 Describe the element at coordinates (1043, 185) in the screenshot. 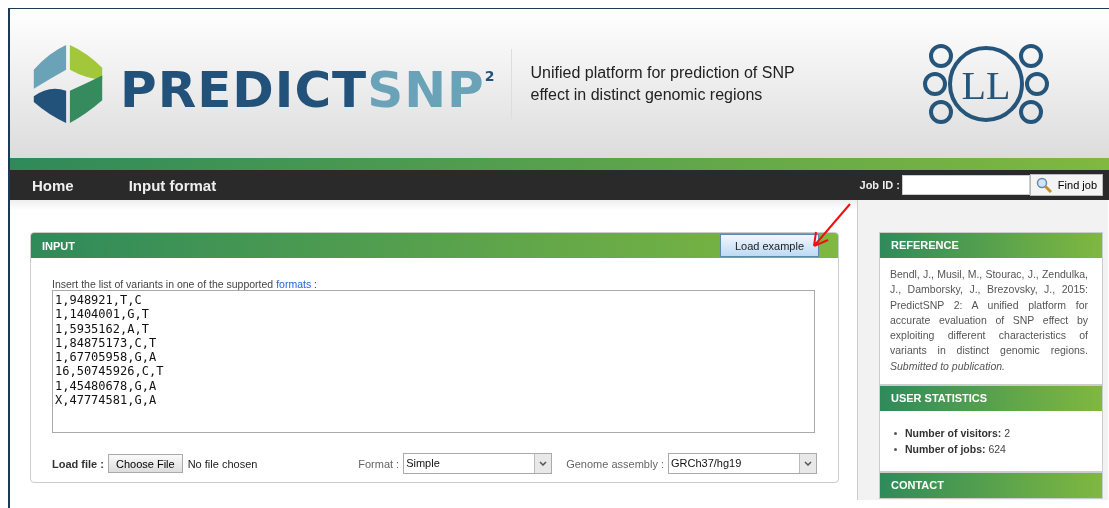

I see `search-icon` at that location.